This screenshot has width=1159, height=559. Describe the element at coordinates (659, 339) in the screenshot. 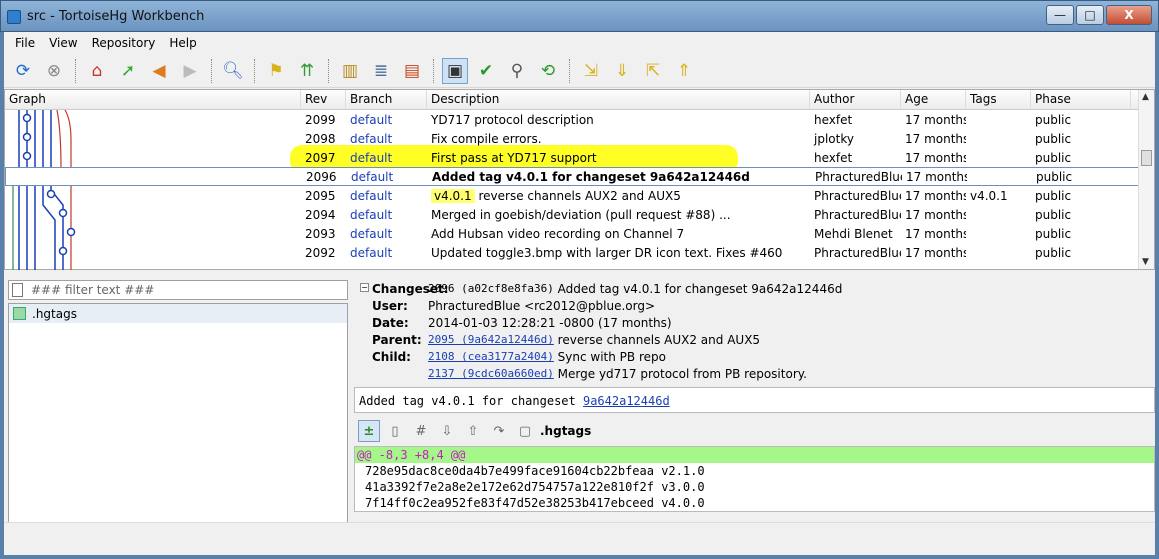

I see `parent-desc: reverse channels AUX2 and AUX5` at that location.